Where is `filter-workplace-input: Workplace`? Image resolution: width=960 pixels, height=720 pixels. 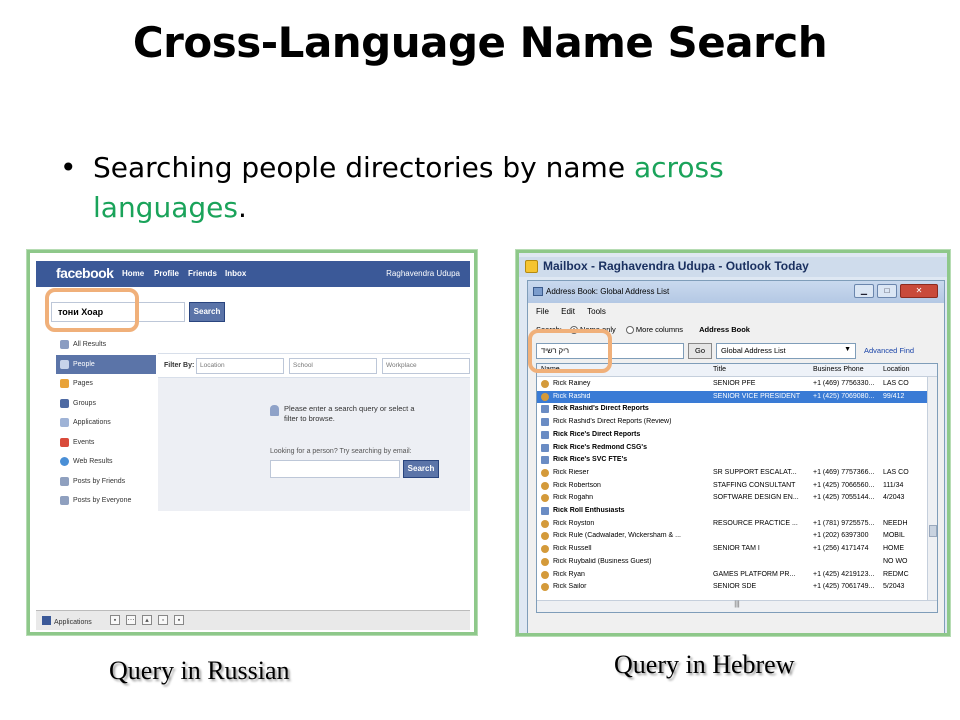
filter-workplace-input: Workplace is located at coordinates (426, 366).